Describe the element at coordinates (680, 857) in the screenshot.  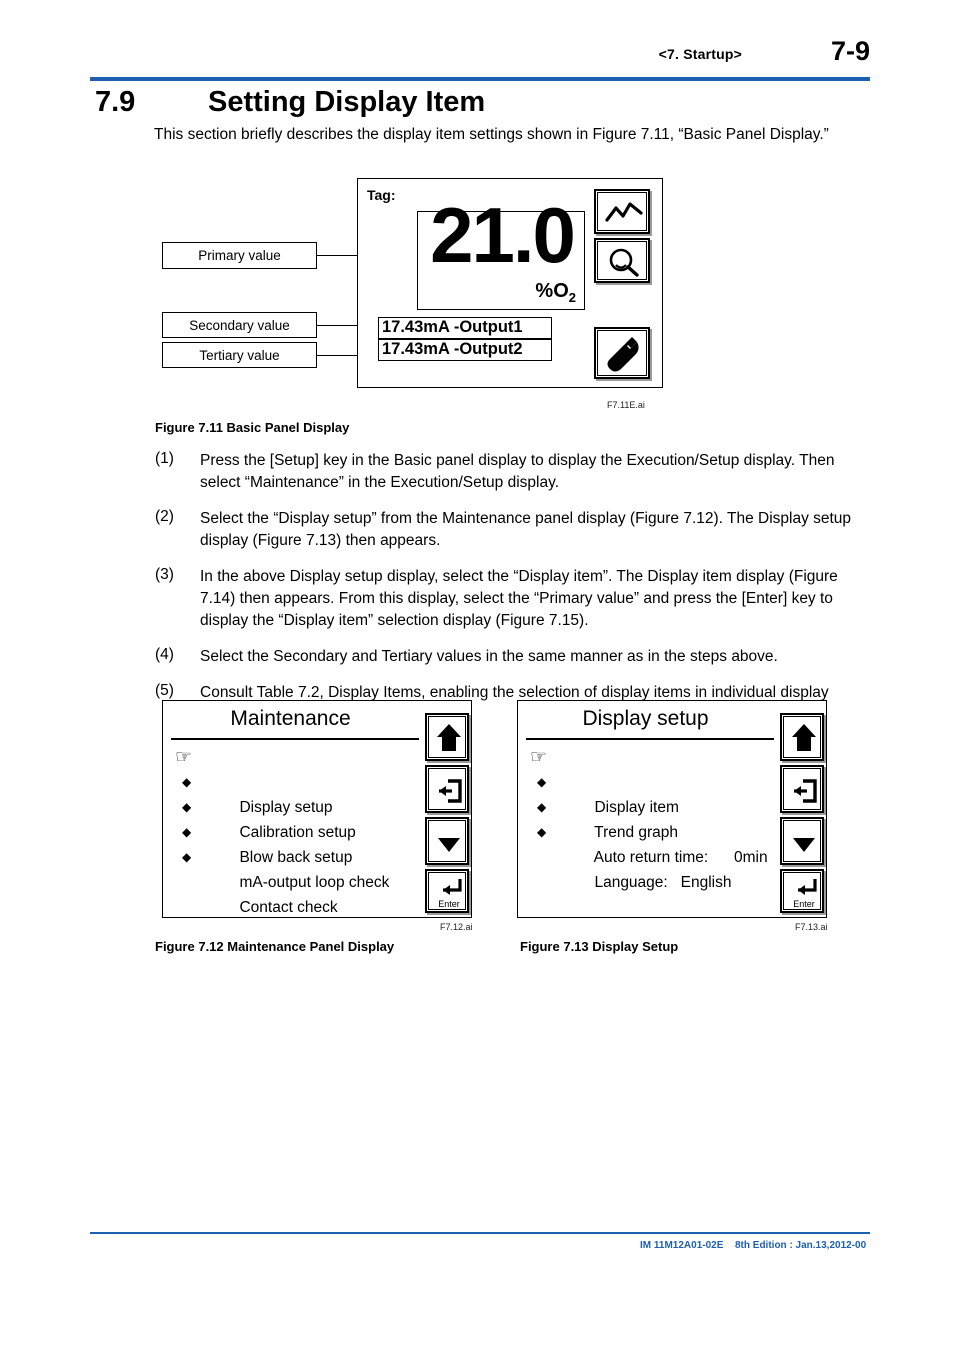
I see `menu-item-label: Auto return time: 0min` at that location.